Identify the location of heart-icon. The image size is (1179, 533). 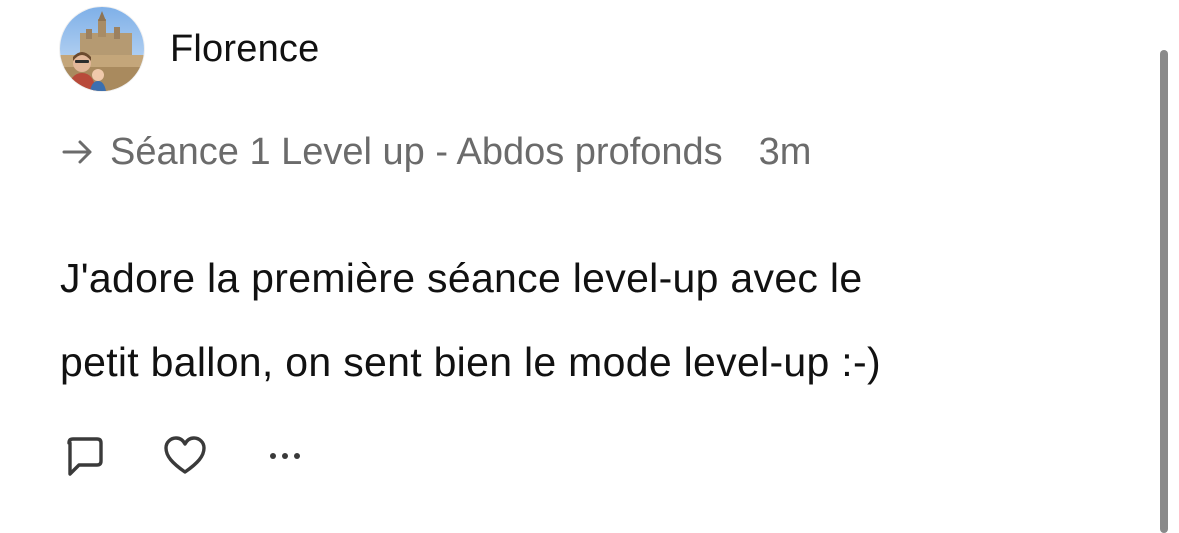
(185, 458).